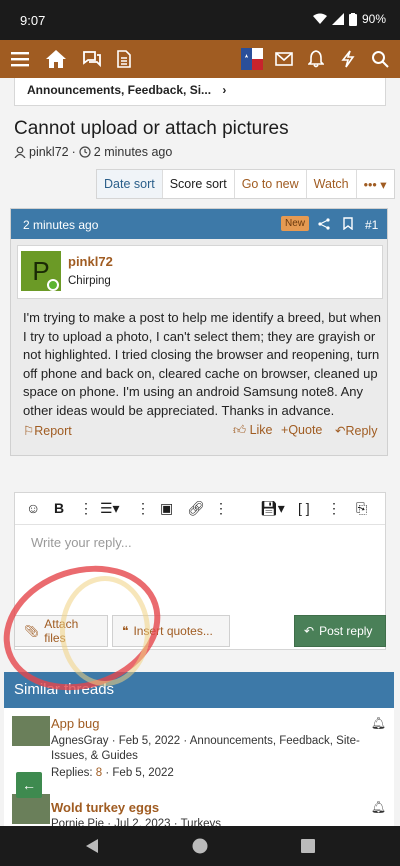  Describe the element at coordinates (200, 272) in the screenshot. I see `user-block: P pinkl72 Chirping` at that location.